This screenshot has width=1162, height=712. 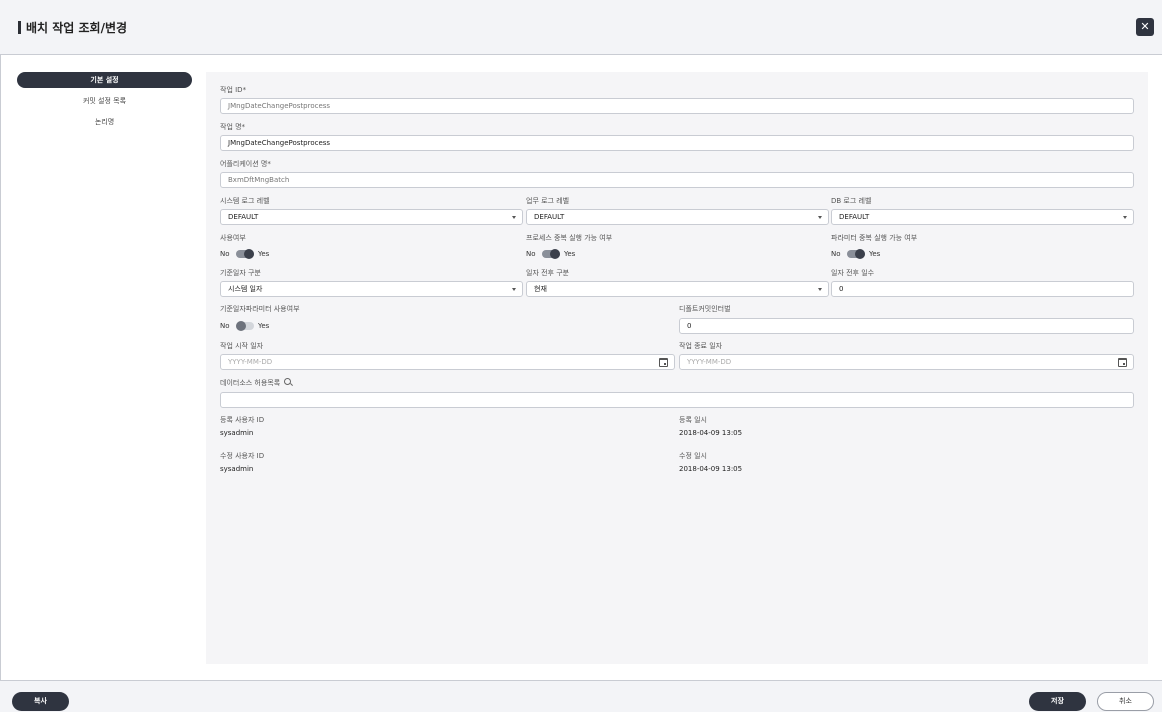 What do you see at coordinates (242, 420) in the screenshot?
I see `reg-user-label: 등록 사용자 ID` at bounding box center [242, 420].